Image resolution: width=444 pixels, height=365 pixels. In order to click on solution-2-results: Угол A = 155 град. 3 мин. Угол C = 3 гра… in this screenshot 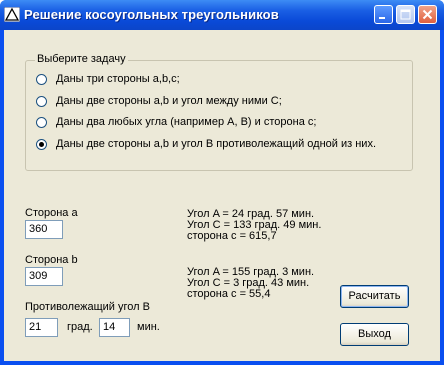, I will do `click(250, 283)`.